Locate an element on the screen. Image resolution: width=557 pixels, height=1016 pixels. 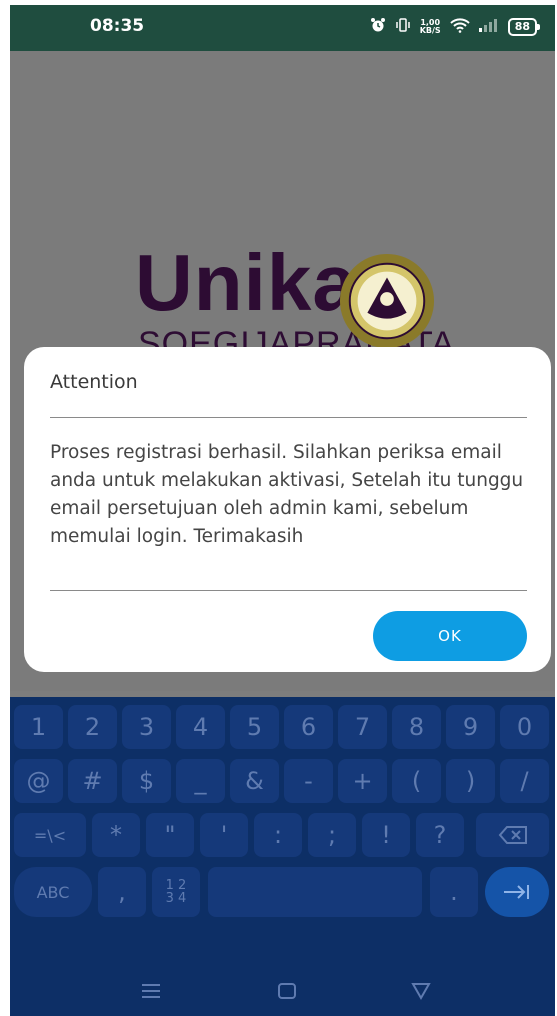
key-at: @ is located at coordinates (38, 781).